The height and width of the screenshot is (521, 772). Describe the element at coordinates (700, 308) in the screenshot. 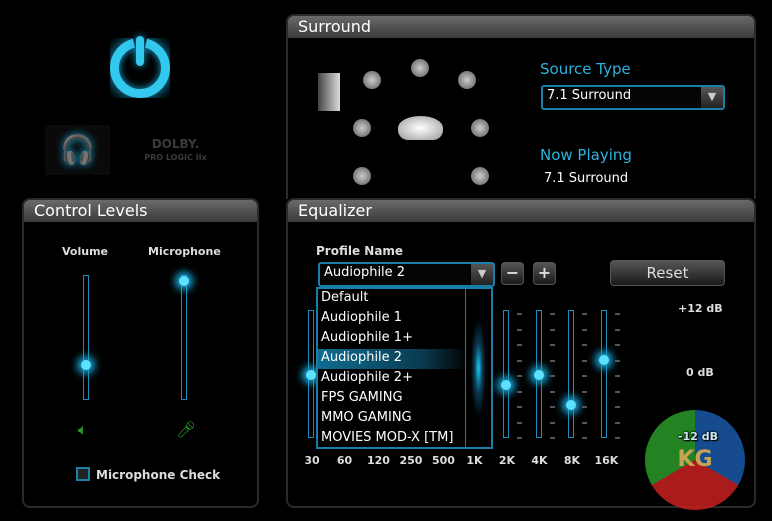

I see `db-top-label: +12 dB` at that location.